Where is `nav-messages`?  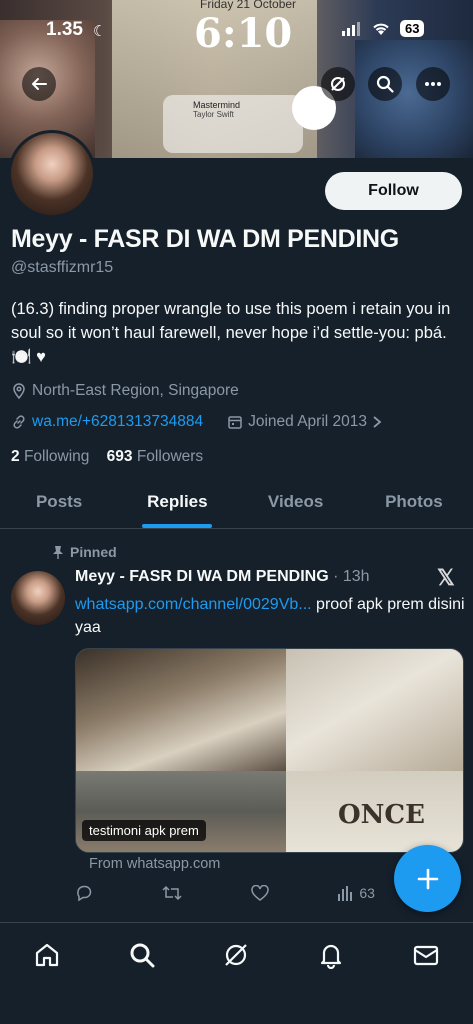 nav-messages is located at coordinates (426, 955).